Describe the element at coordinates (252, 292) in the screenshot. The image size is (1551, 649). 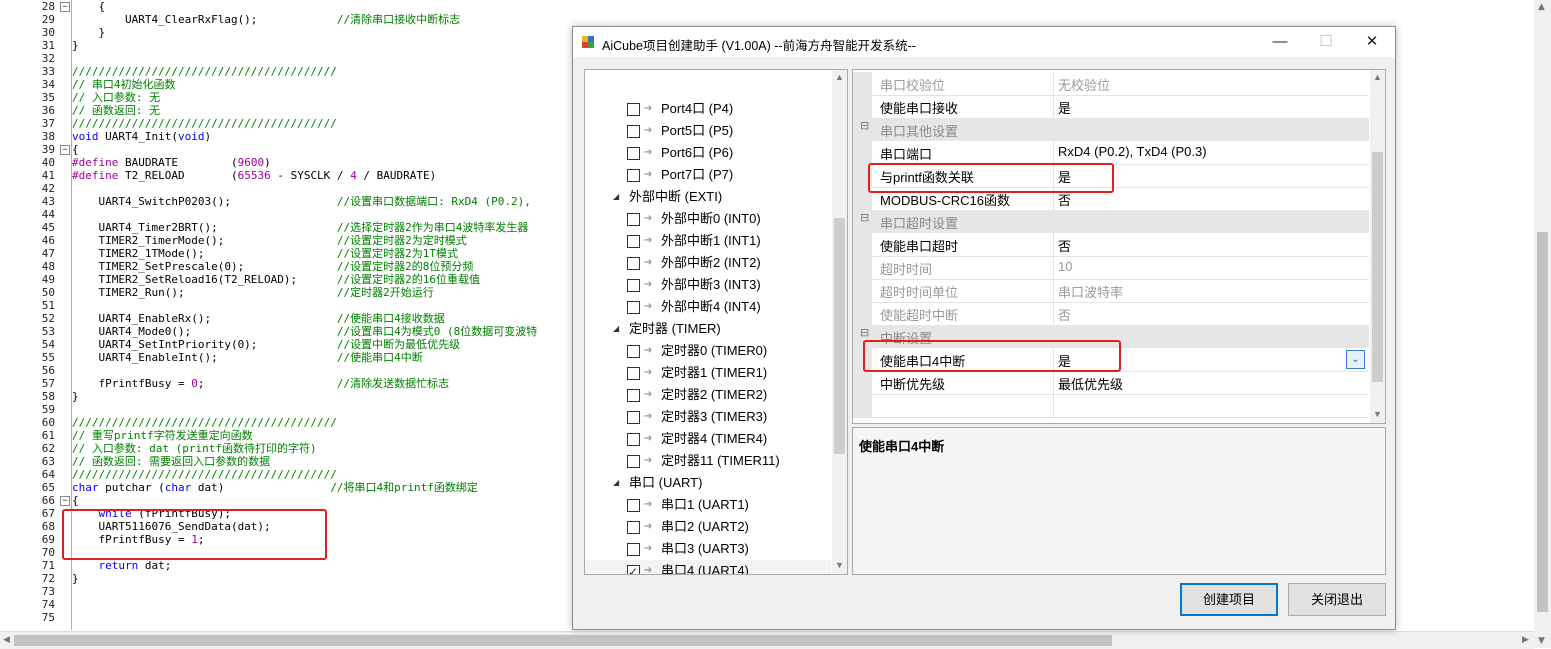
I see `code-line: TIMER2_Run(); //定时器2开始运行` at that location.